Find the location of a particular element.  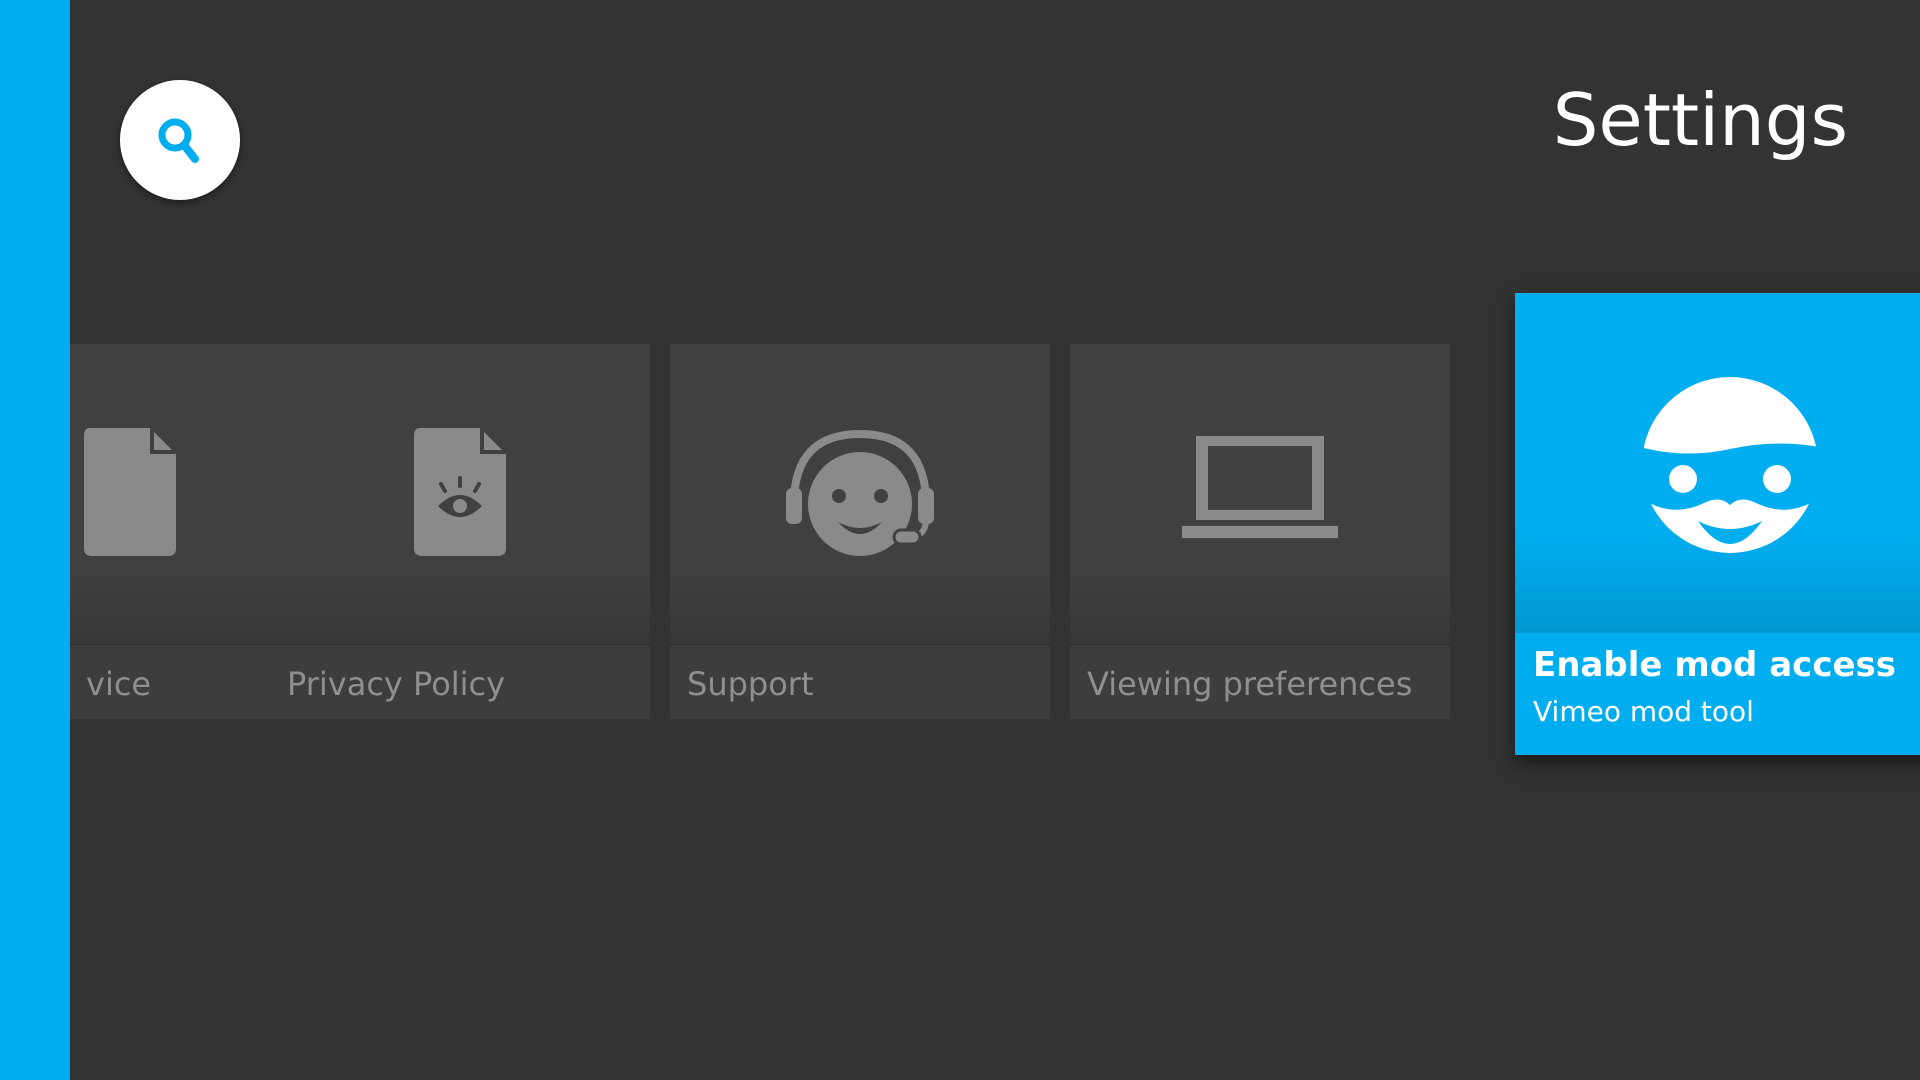

card-label: Support is located at coordinates (750, 684).